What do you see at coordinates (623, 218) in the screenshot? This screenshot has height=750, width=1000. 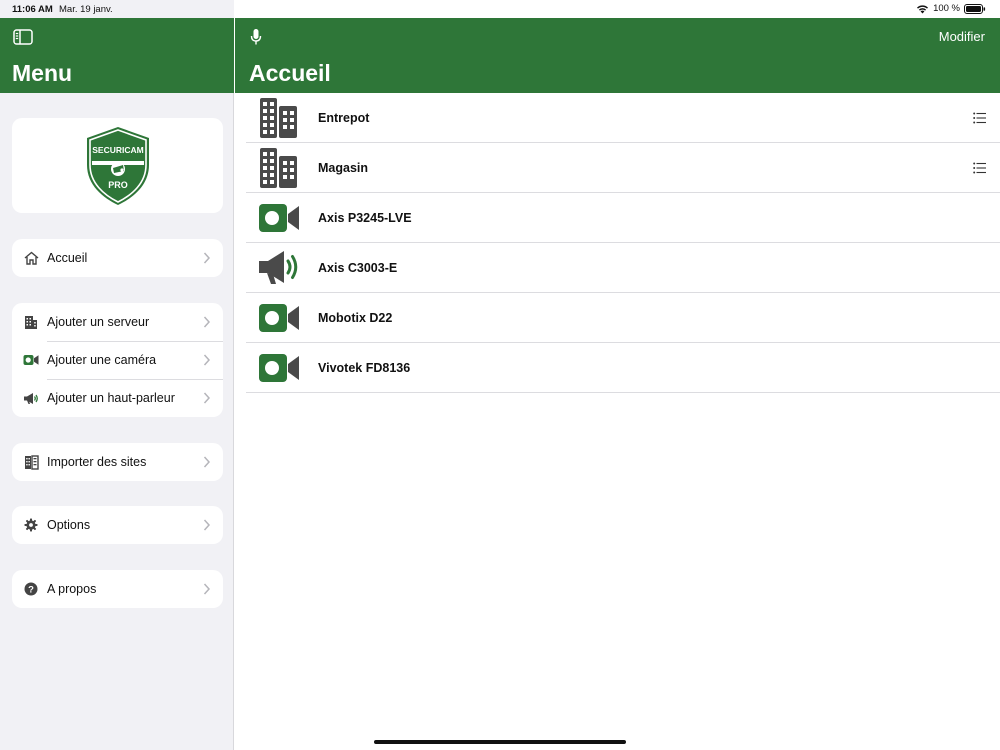 I see `list-item-axis-p3245-lve: Axis P3245-LVE` at bounding box center [623, 218].